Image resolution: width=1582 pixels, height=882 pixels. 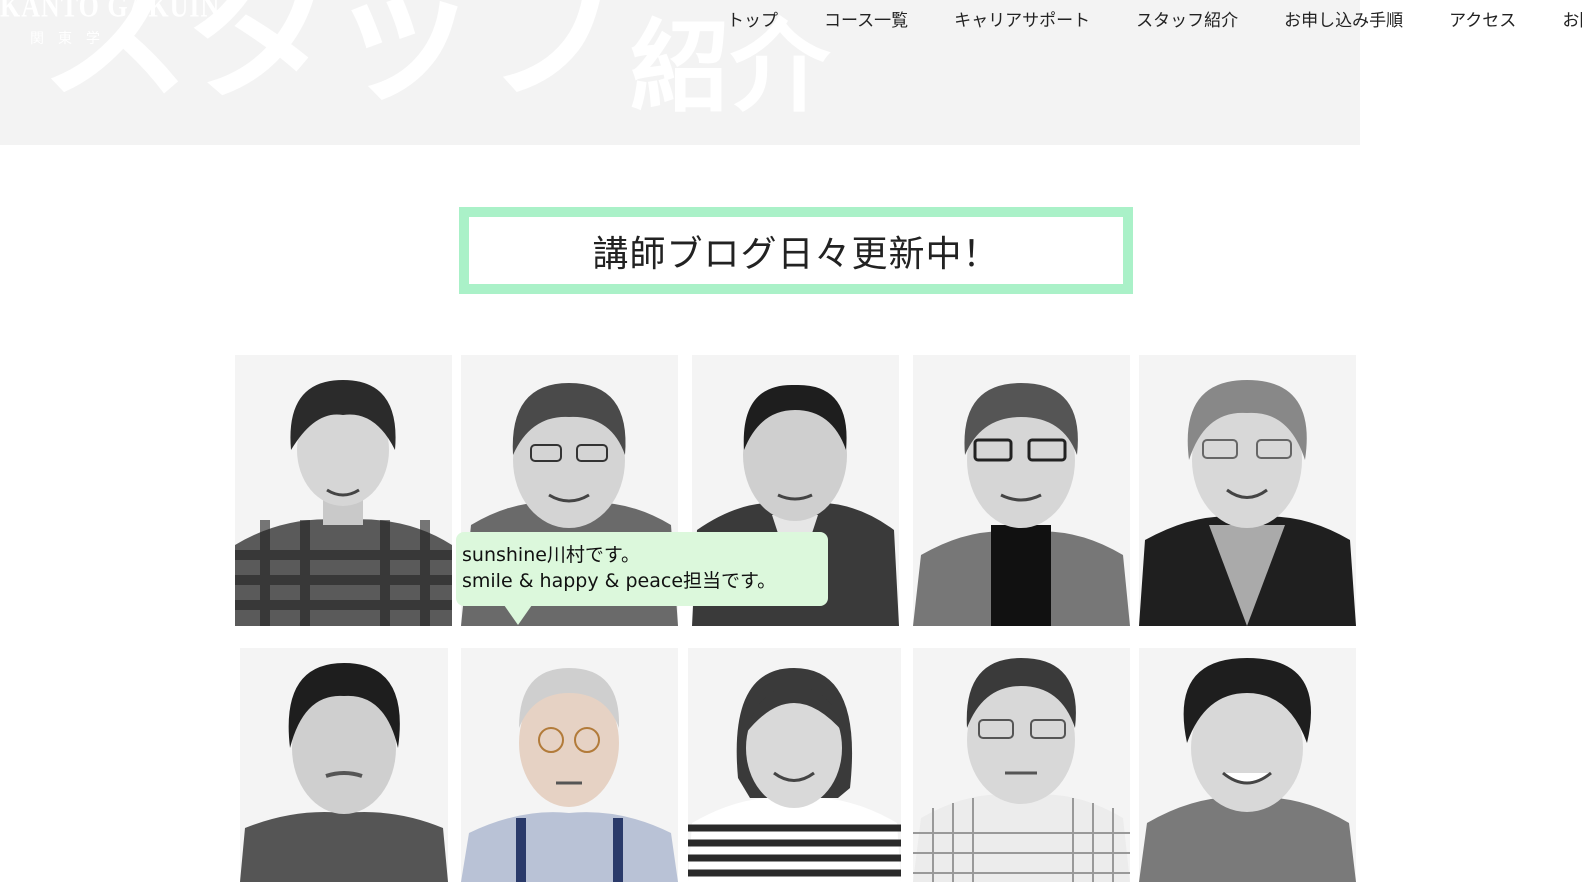 I want to click on blog-banner-label: 講師ブログ日々更新中！, so click(x=796, y=254).